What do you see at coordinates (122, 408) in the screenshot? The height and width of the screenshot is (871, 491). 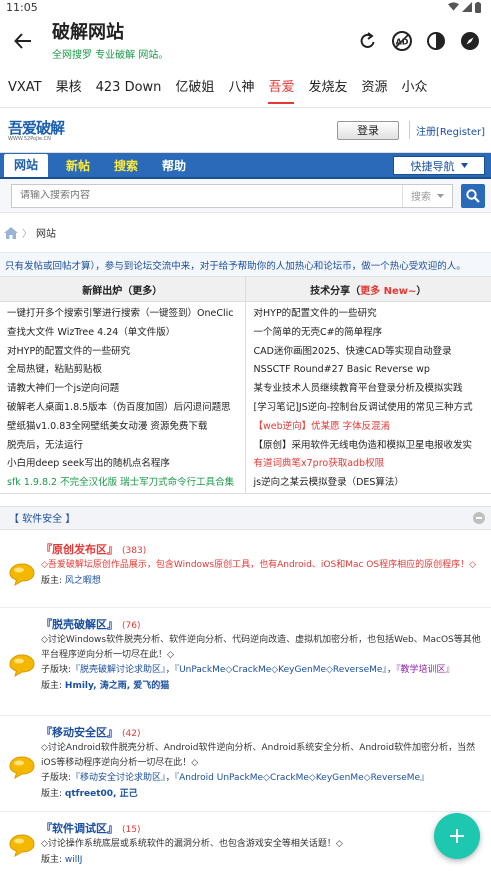 I see `thread-link: 破解老人桌面1.8.5版本（伪百度加固）后闪退问题思` at bounding box center [122, 408].